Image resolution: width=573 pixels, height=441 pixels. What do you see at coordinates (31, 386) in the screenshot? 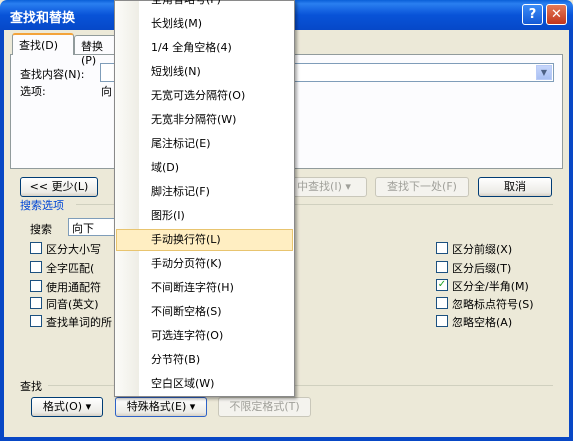
I see `find-group-title: 查找` at bounding box center [31, 386].